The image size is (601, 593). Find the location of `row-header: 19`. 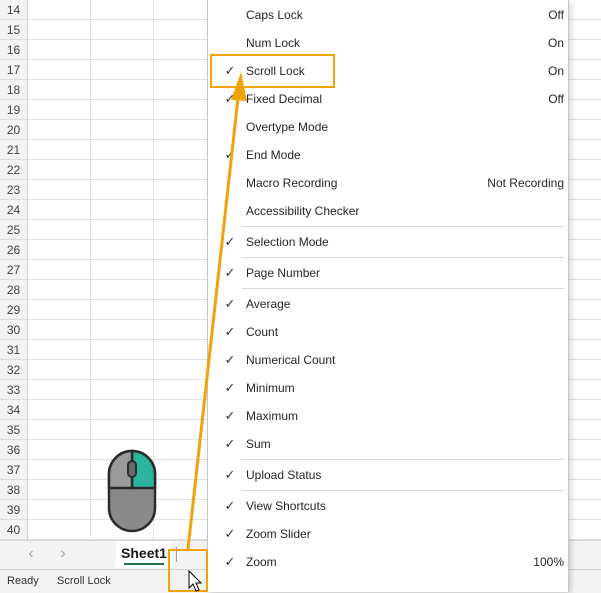

row-header: 19 is located at coordinates (13, 110).